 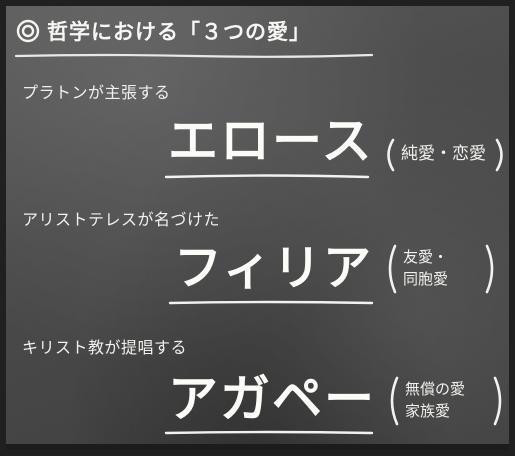 What do you see at coordinates (426, 279) in the screenshot?
I see `meaning-philia-line-2: 同胞愛` at bounding box center [426, 279].